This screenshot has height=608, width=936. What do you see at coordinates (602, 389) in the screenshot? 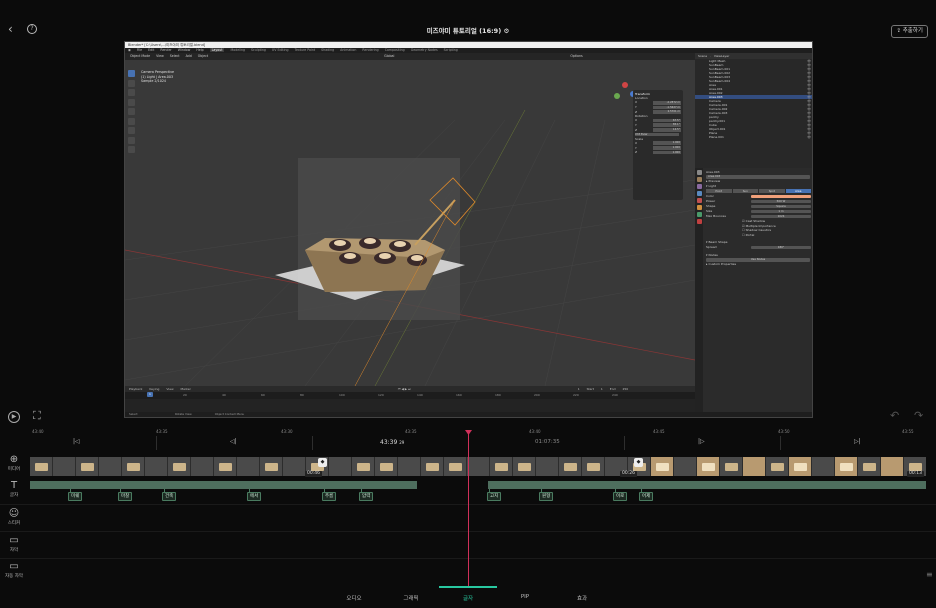
I see `start-frame-field: 1` at bounding box center [602, 389].